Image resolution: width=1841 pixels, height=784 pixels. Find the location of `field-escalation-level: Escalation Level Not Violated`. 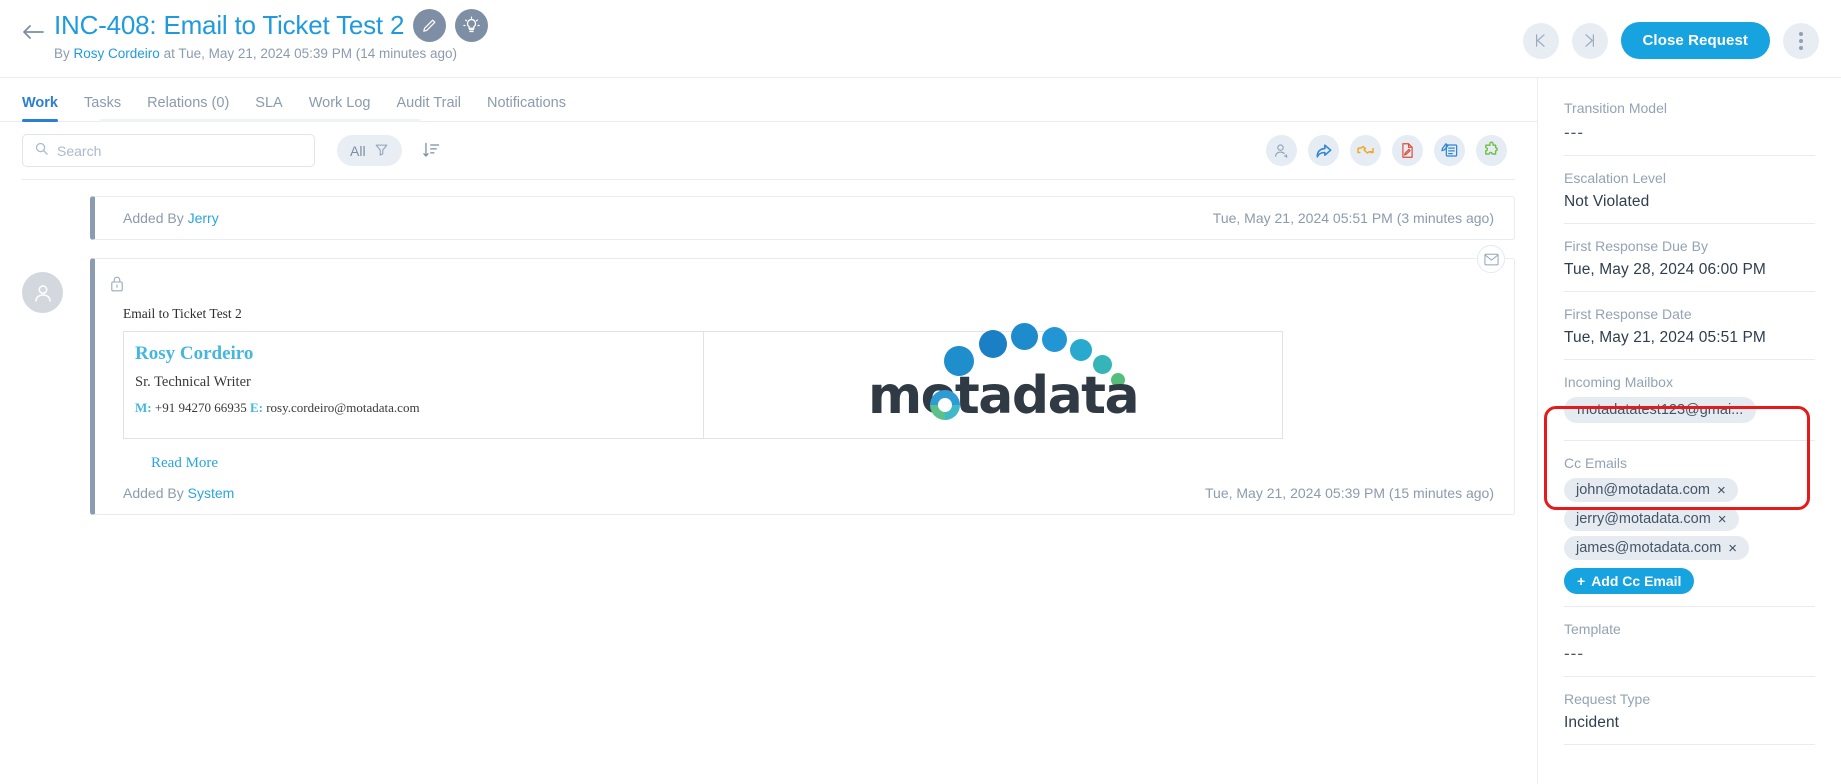

field-escalation-level: Escalation Level Not Violated is located at coordinates (1689, 197).